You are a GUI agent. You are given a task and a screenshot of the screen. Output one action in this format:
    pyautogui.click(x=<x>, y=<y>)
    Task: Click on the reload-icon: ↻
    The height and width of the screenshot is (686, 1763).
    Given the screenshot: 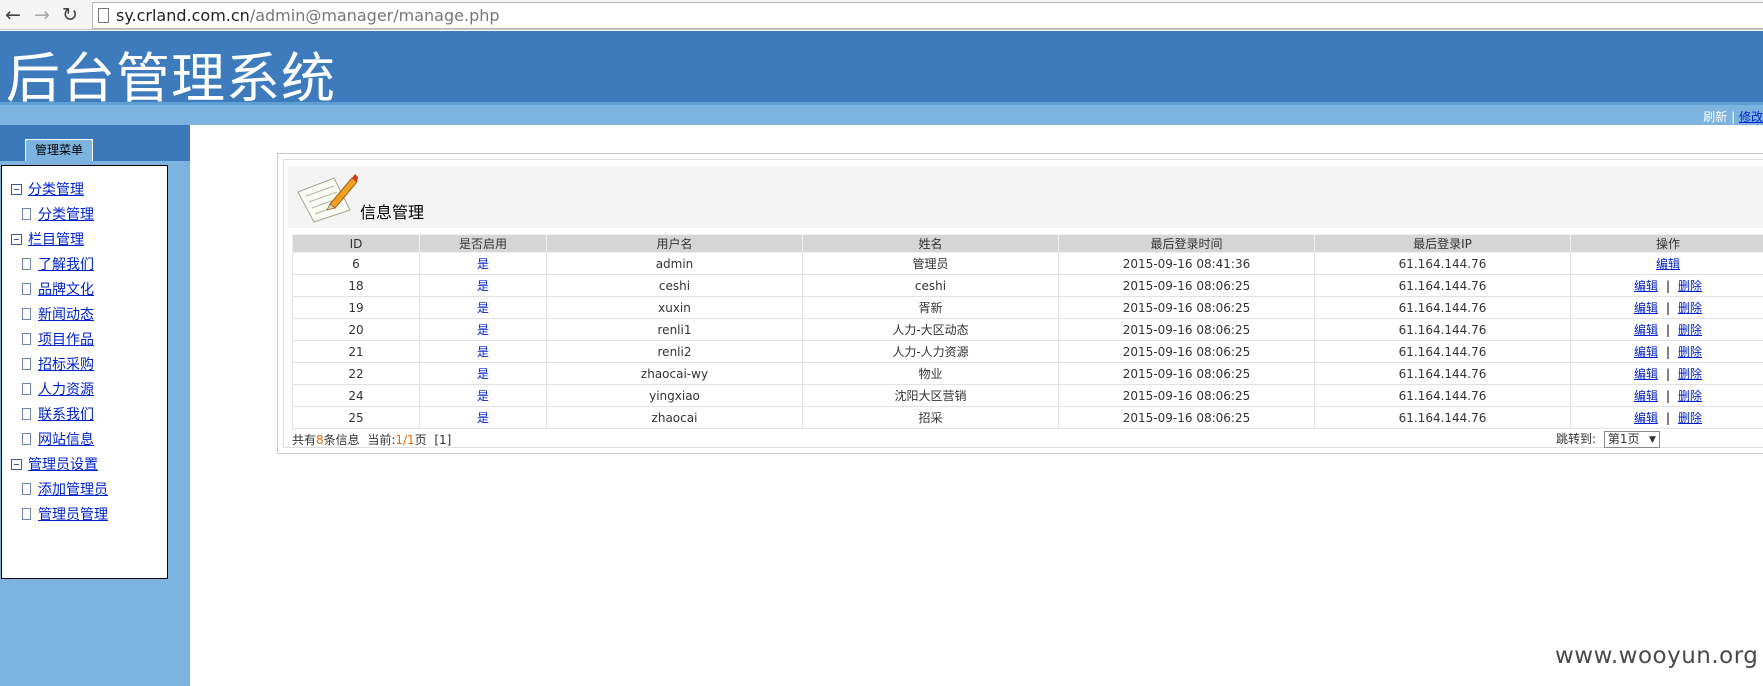 What is the action you would take?
    pyautogui.click(x=70, y=15)
    